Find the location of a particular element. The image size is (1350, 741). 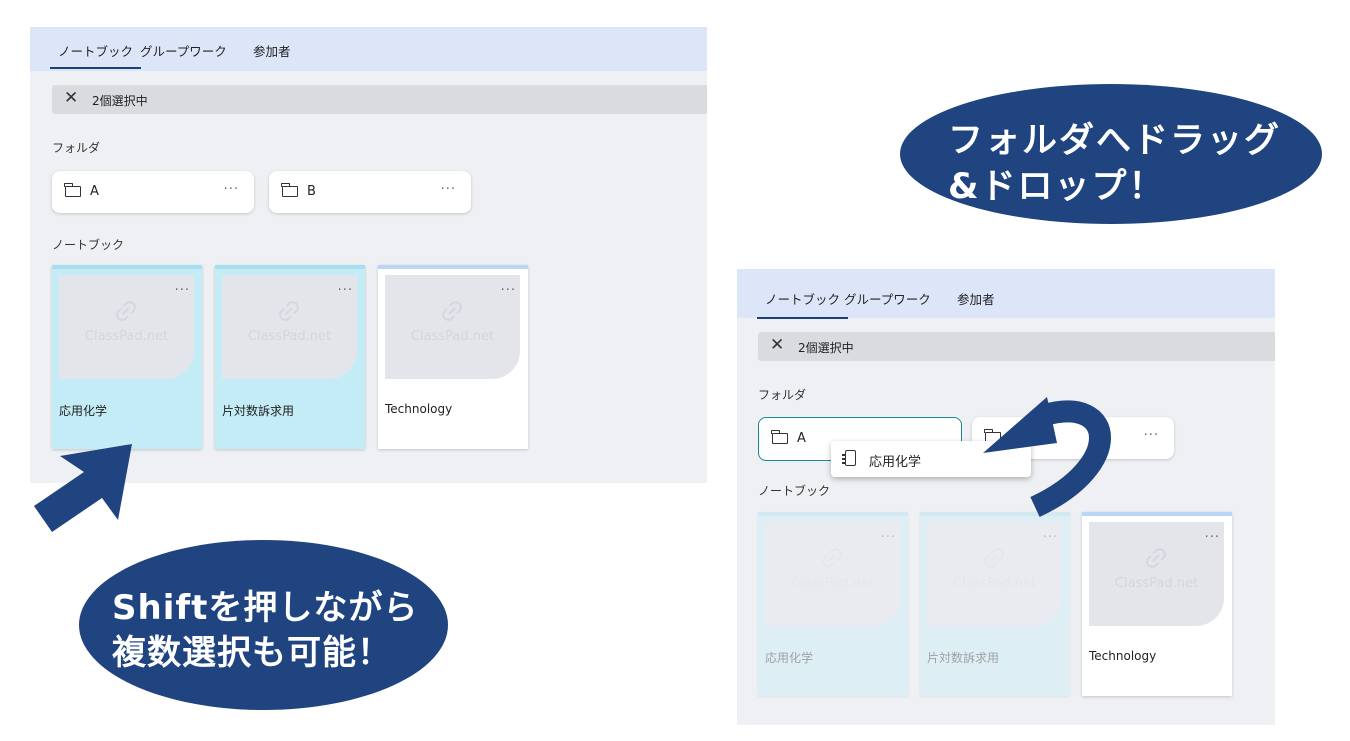

folder-card-b: B ··· is located at coordinates (370, 192).